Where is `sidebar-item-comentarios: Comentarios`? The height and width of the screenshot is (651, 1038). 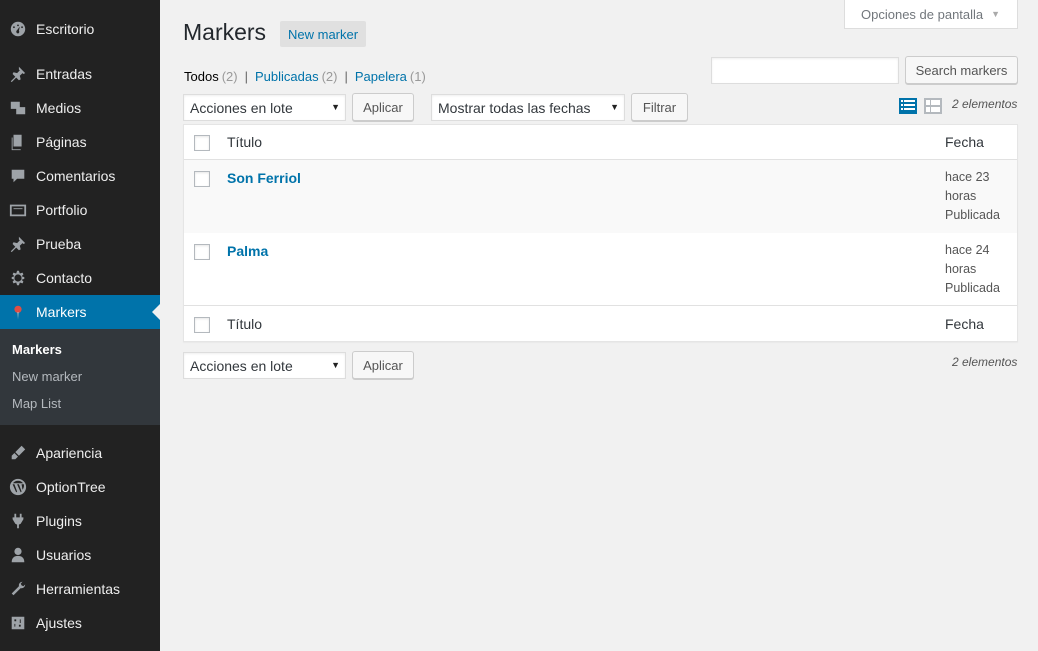 sidebar-item-comentarios: Comentarios is located at coordinates (80, 176).